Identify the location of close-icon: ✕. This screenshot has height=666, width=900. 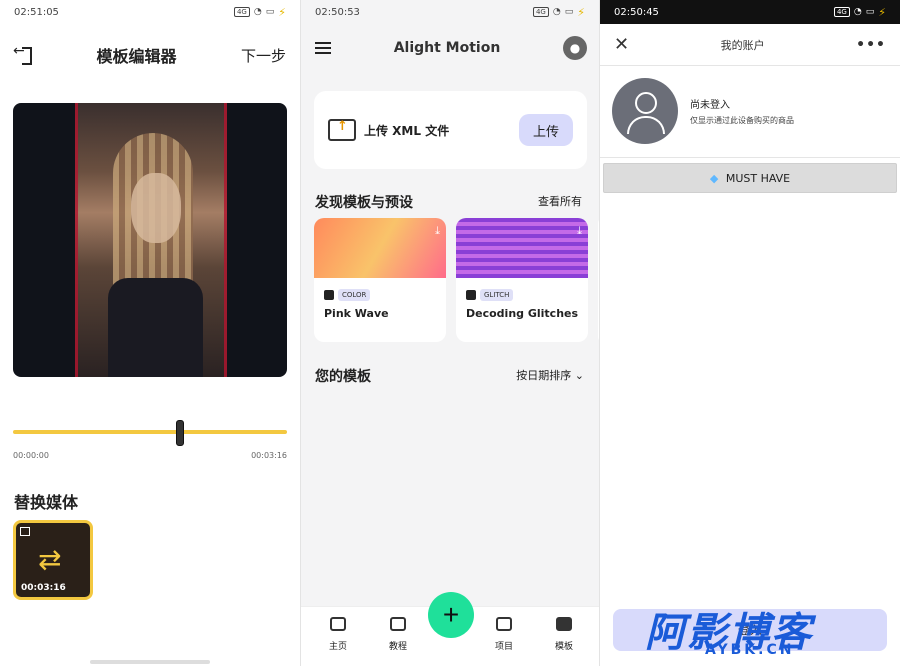
(621, 44).